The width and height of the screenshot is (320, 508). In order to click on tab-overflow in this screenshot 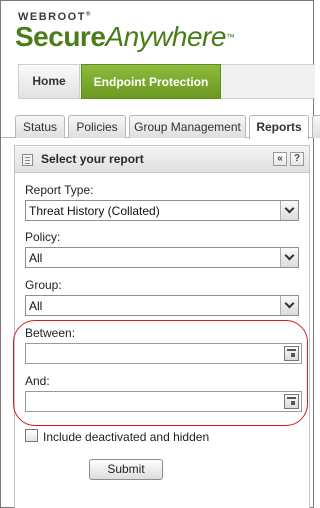, I will do `click(316, 126)`.